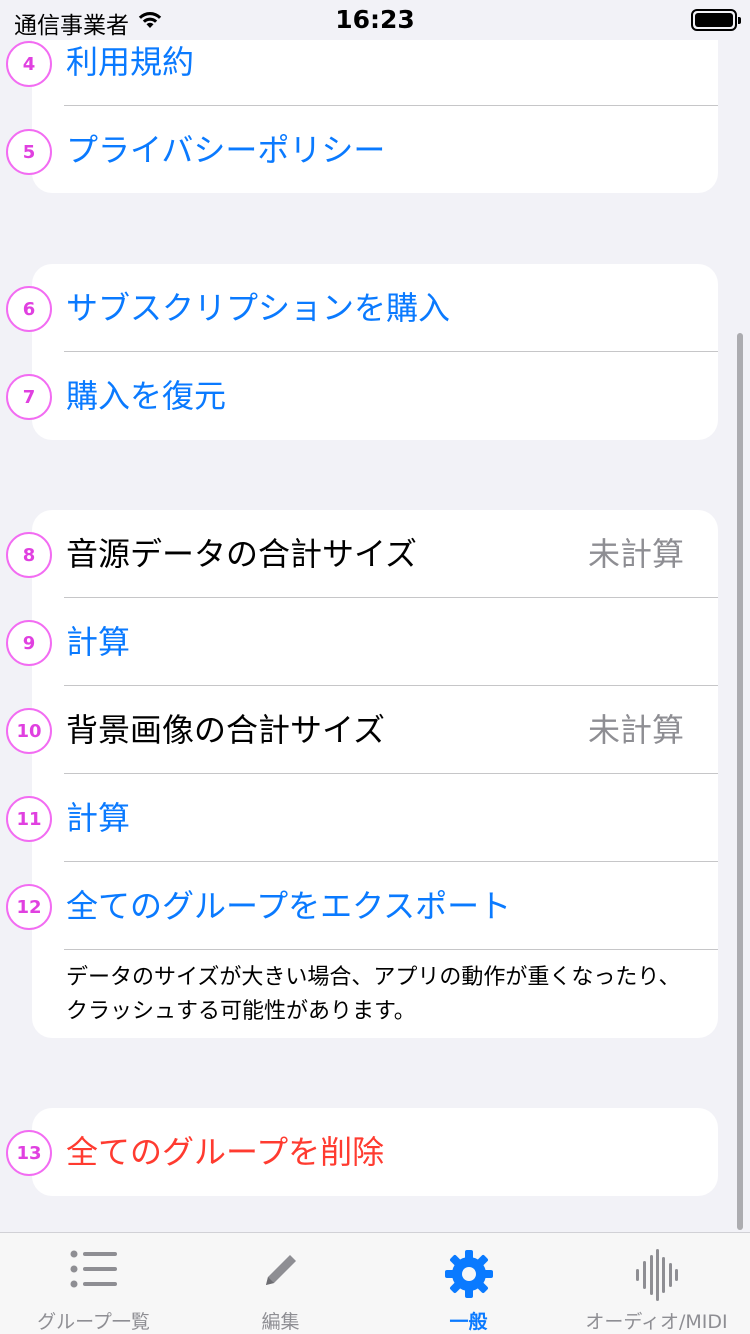  I want to click on subscribe-row: サブスクリプションを購入, so click(375, 308).